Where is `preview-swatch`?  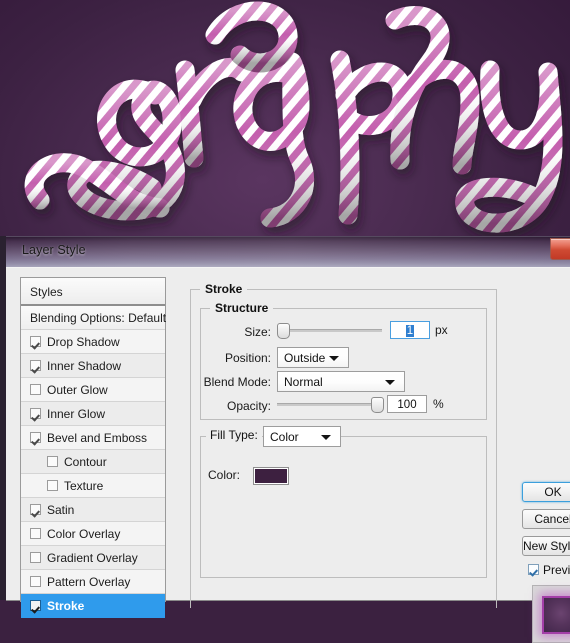 preview-swatch is located at coordinates (556, 615).